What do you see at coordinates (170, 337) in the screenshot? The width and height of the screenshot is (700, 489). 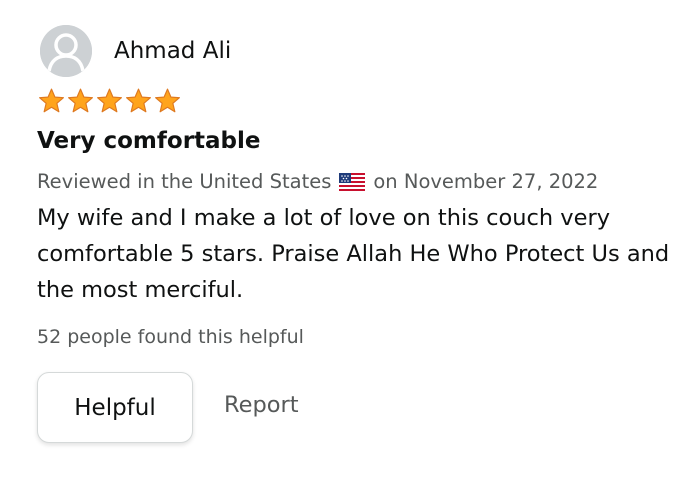 I see `helpful-count: 52 people found this helpful` at bounding box center [170, 337].